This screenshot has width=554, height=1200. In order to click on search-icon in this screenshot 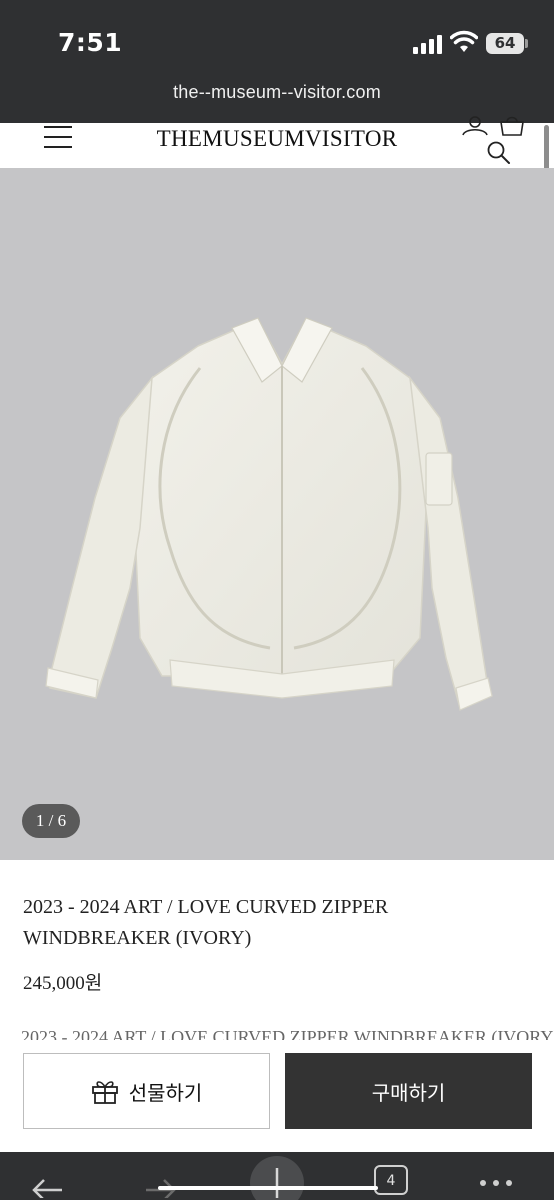, I will do `click(499, 153)`.